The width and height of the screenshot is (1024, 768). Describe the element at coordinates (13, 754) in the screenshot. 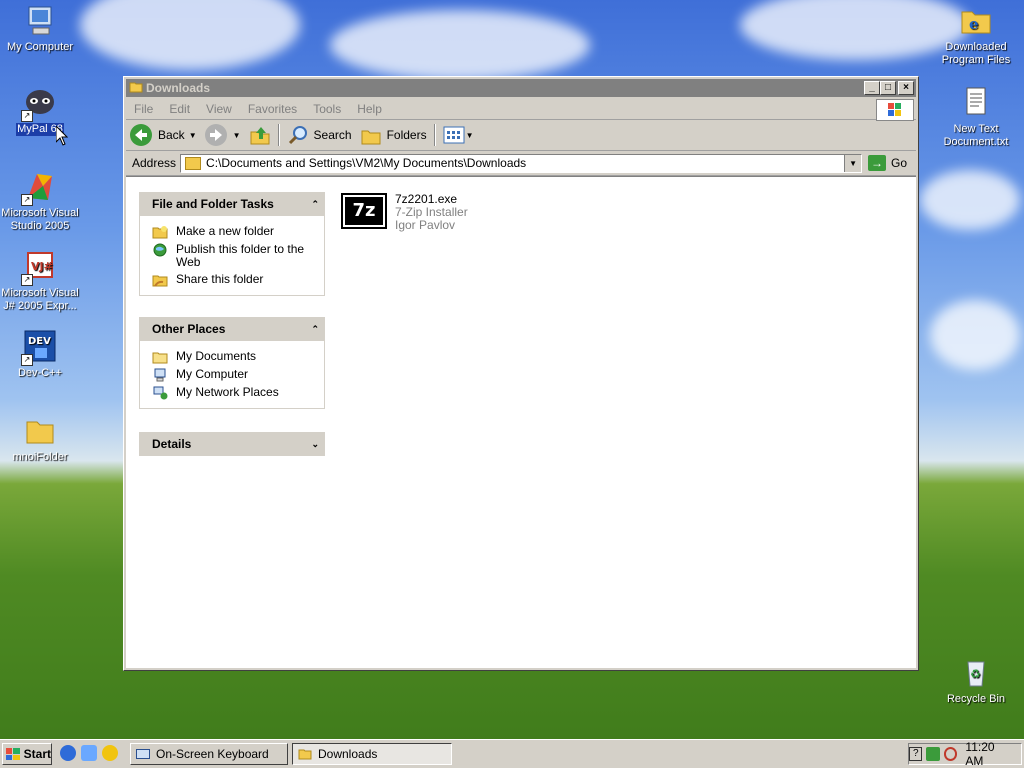

I see `windows-flag-icon` at that location.